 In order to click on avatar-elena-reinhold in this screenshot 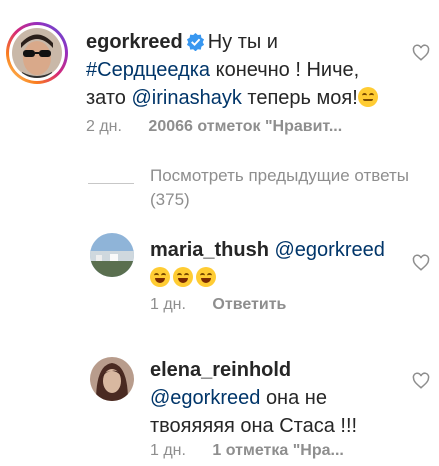, I will do `click(112, 379)`.